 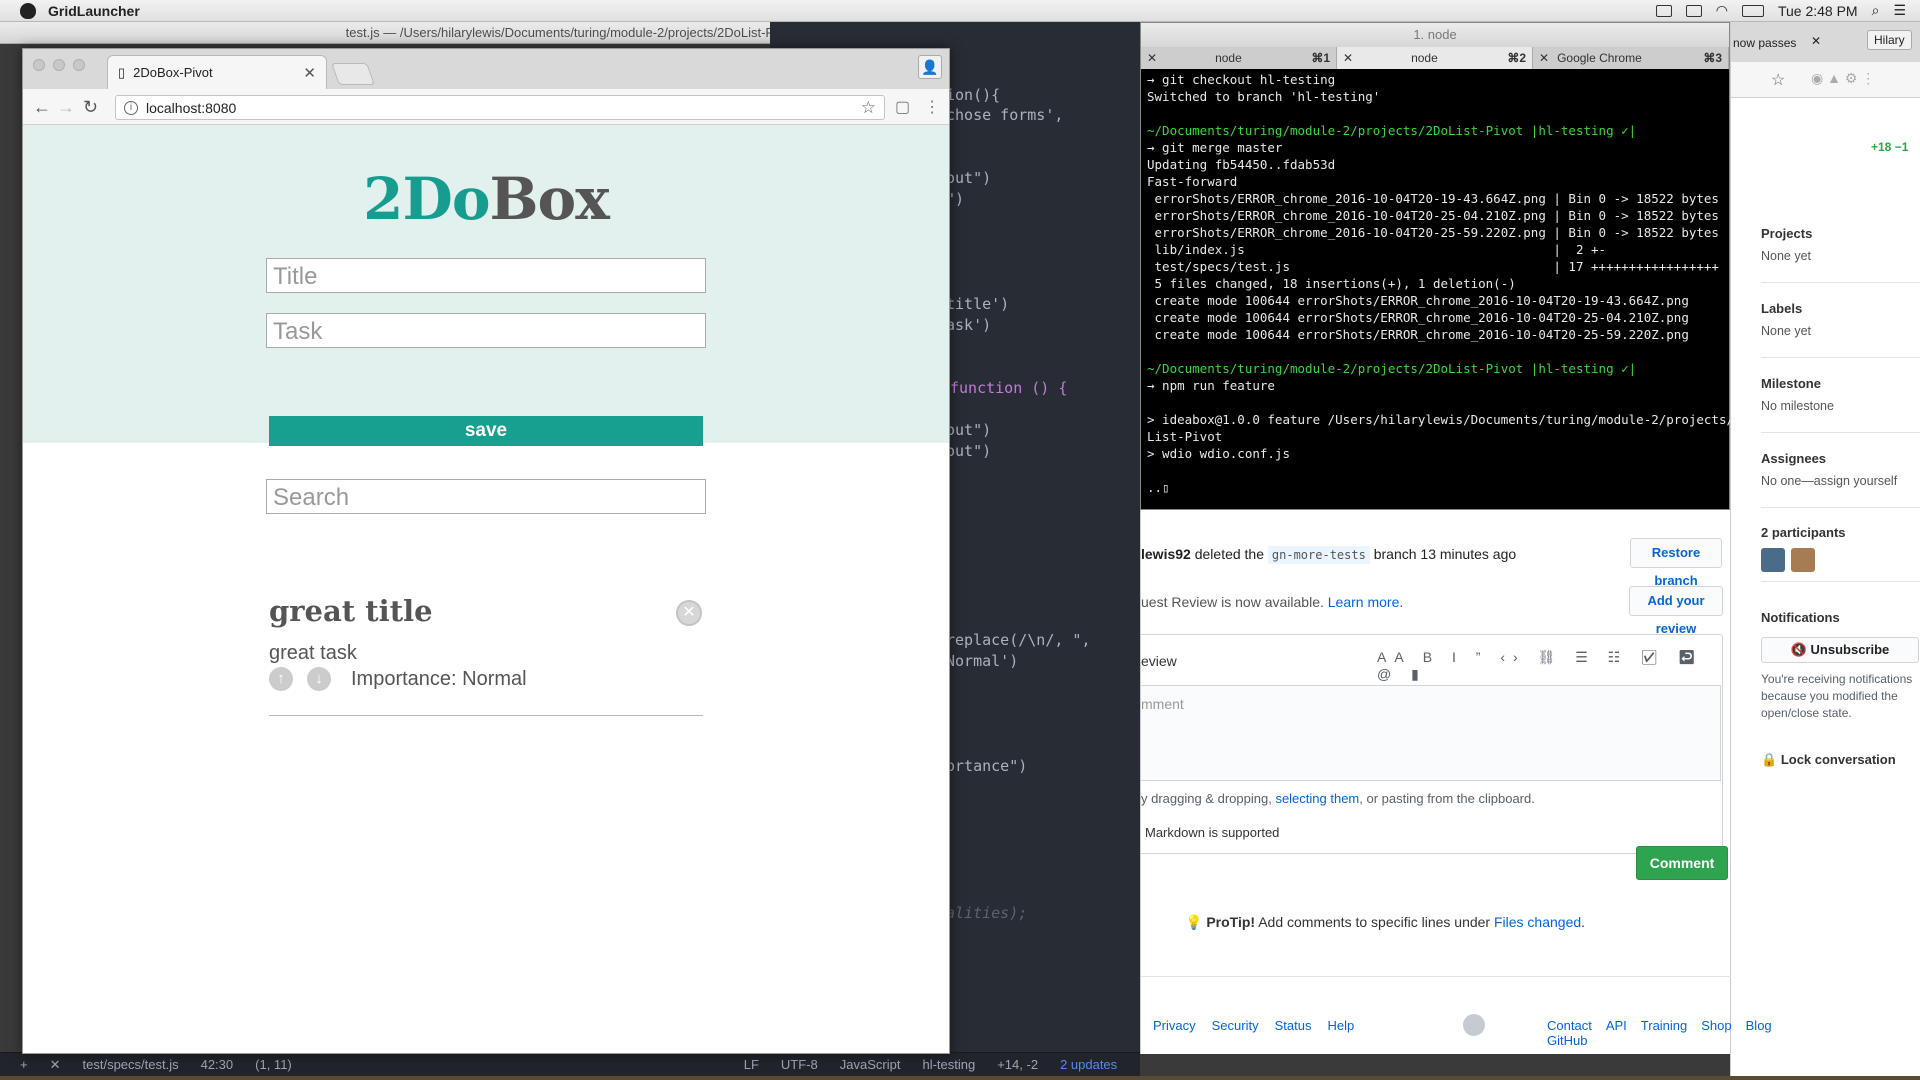 What do you see at coordinates (281, 679) in the screenshot?
I see `upvote-icon: ↑` at bounding box center [281, 679].